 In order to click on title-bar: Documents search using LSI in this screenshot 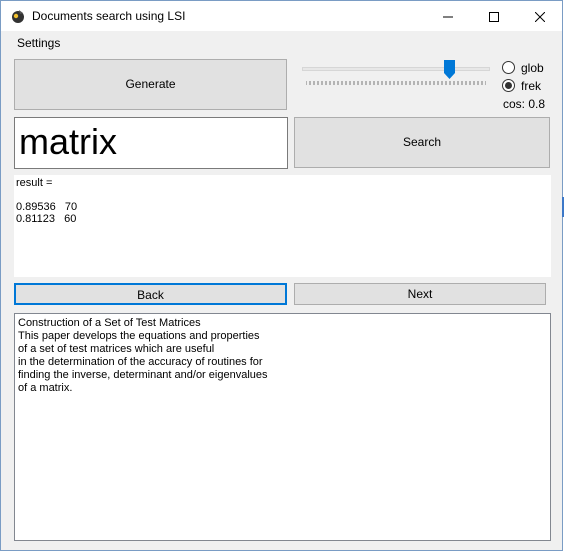, I will do `click(281, 16)`.